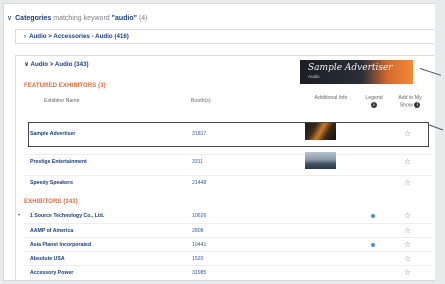 Image resolution: width=445 pixels, height=284 pixels. What do you see at coordinates (198, 259) in the screenshot?
I see `booth-number-link: 1520` at bounding box center [198, 259].